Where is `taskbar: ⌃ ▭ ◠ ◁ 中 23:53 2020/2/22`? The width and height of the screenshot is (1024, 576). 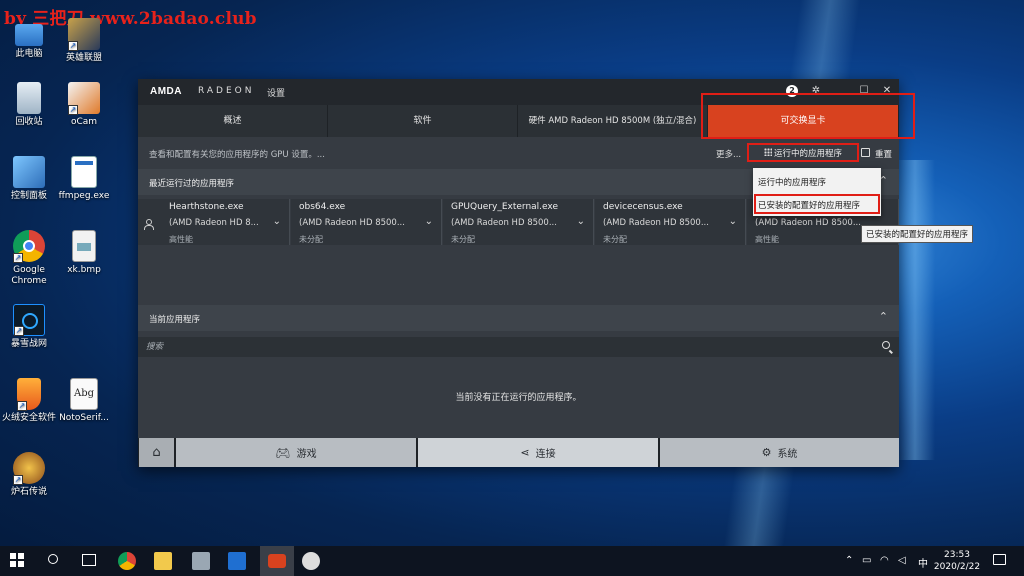
taskbar: ⌃ ▭ ◠ ◁ 中 23:53 2020/2/22 is located at coordinates (512, 561).